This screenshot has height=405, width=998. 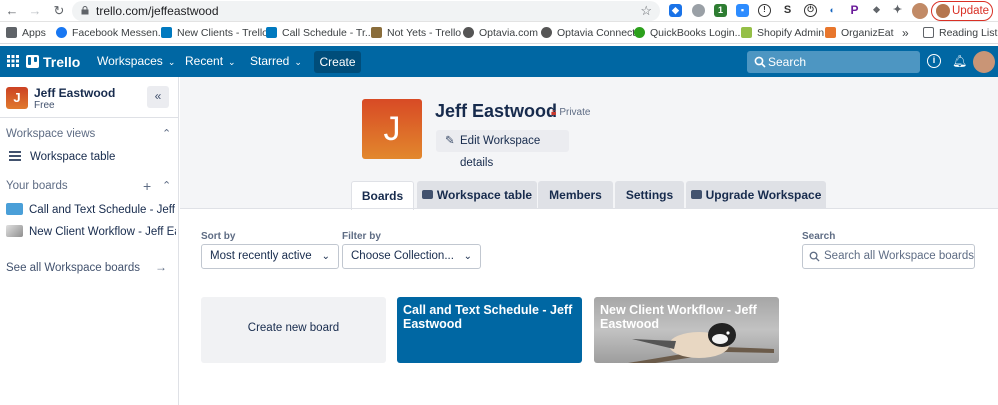 I want to click on menu-label: Recent, so click(x=204, y=61).